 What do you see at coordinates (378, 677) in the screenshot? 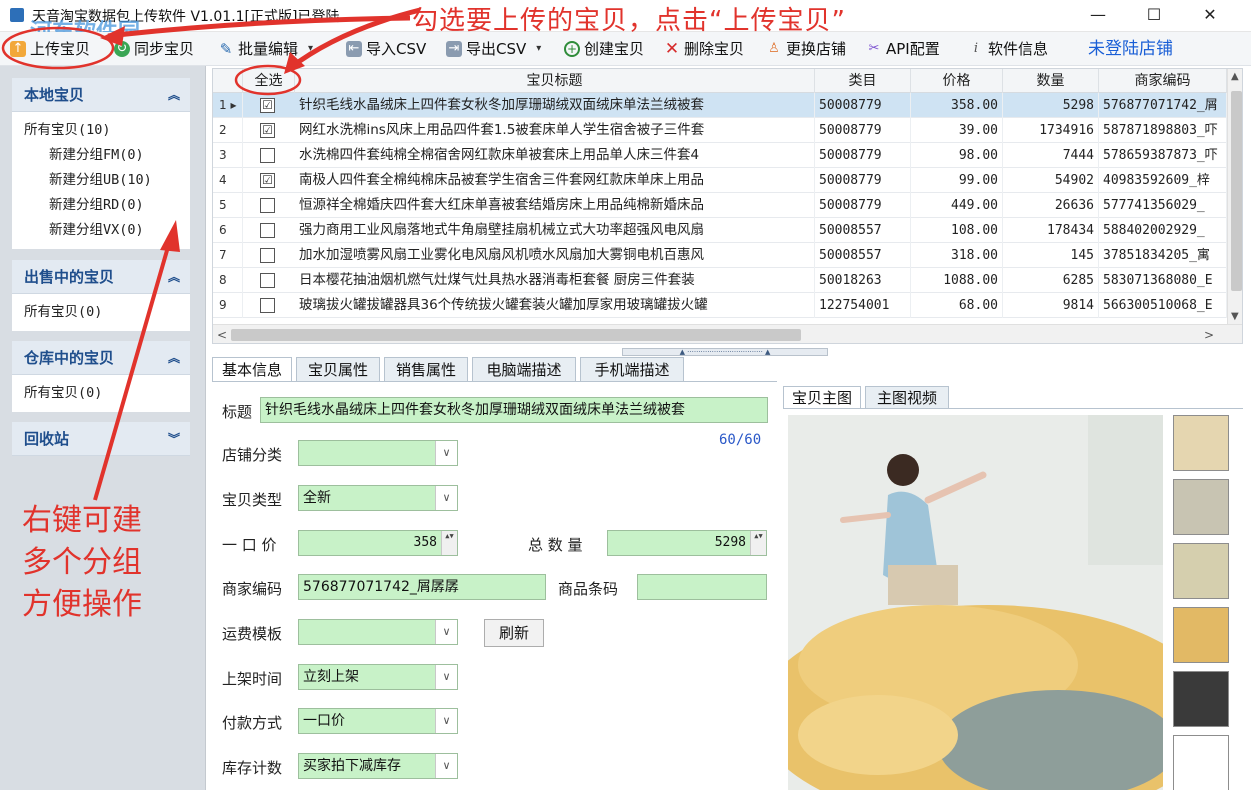
I see `listing-time-select: 立刻上架 ∨` at bounding box center [378, 677].